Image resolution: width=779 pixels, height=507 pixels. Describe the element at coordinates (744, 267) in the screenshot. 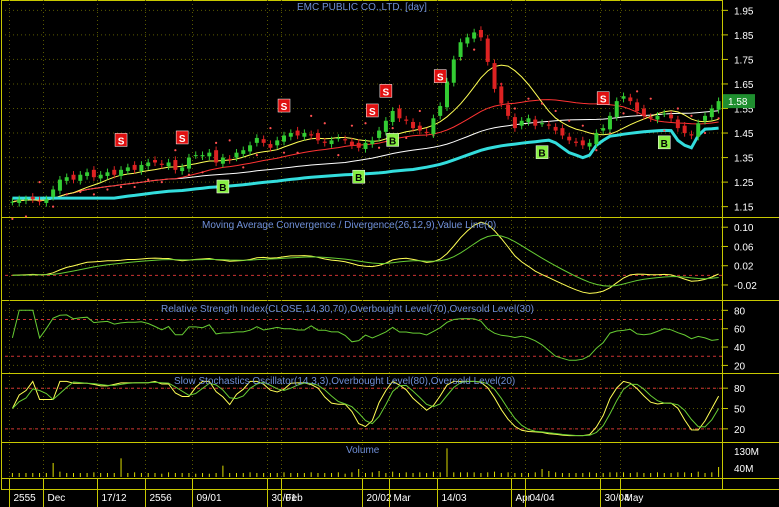

I see `y-tick-label: 0.02` at that location.